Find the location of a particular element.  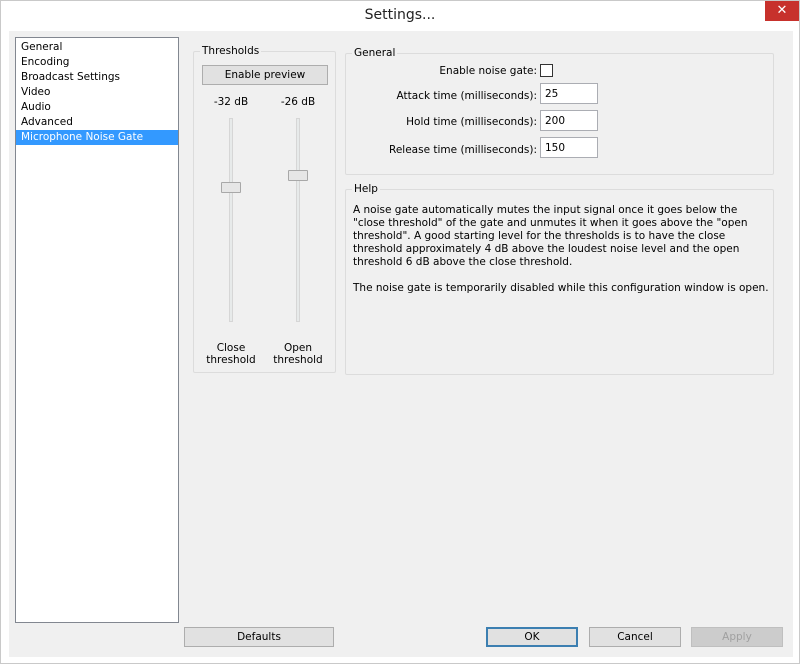

sidebar-item-broadcast-settings: Broadcast Settings is located at coordinates (97, 77).